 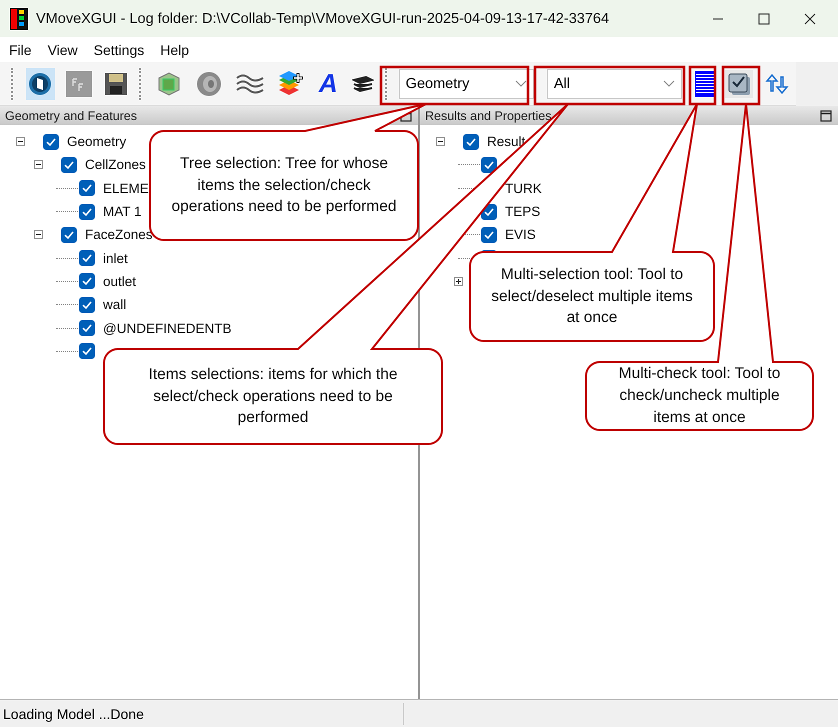 I want to click on tree-item-label: TURK, so click(x=523, y=188).